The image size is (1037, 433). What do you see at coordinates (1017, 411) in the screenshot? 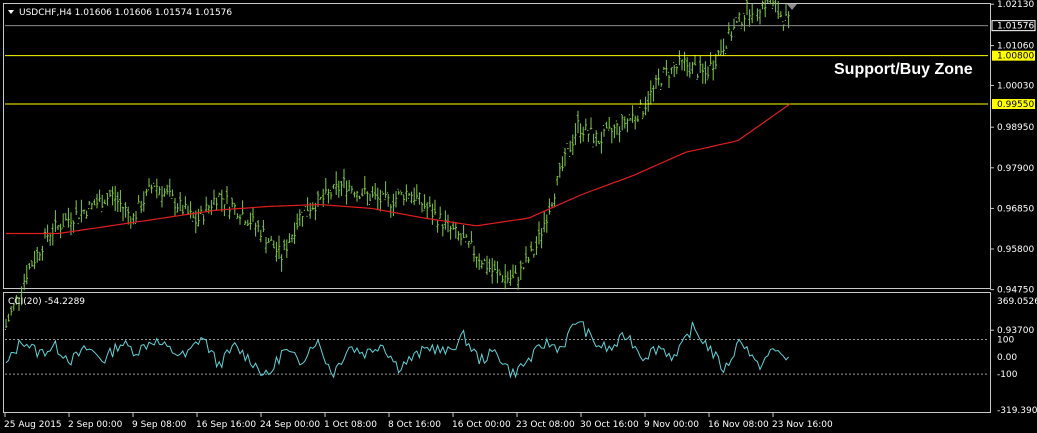
I see `cci-axis-label: -319.3908` at bounding box center [1017, 411].